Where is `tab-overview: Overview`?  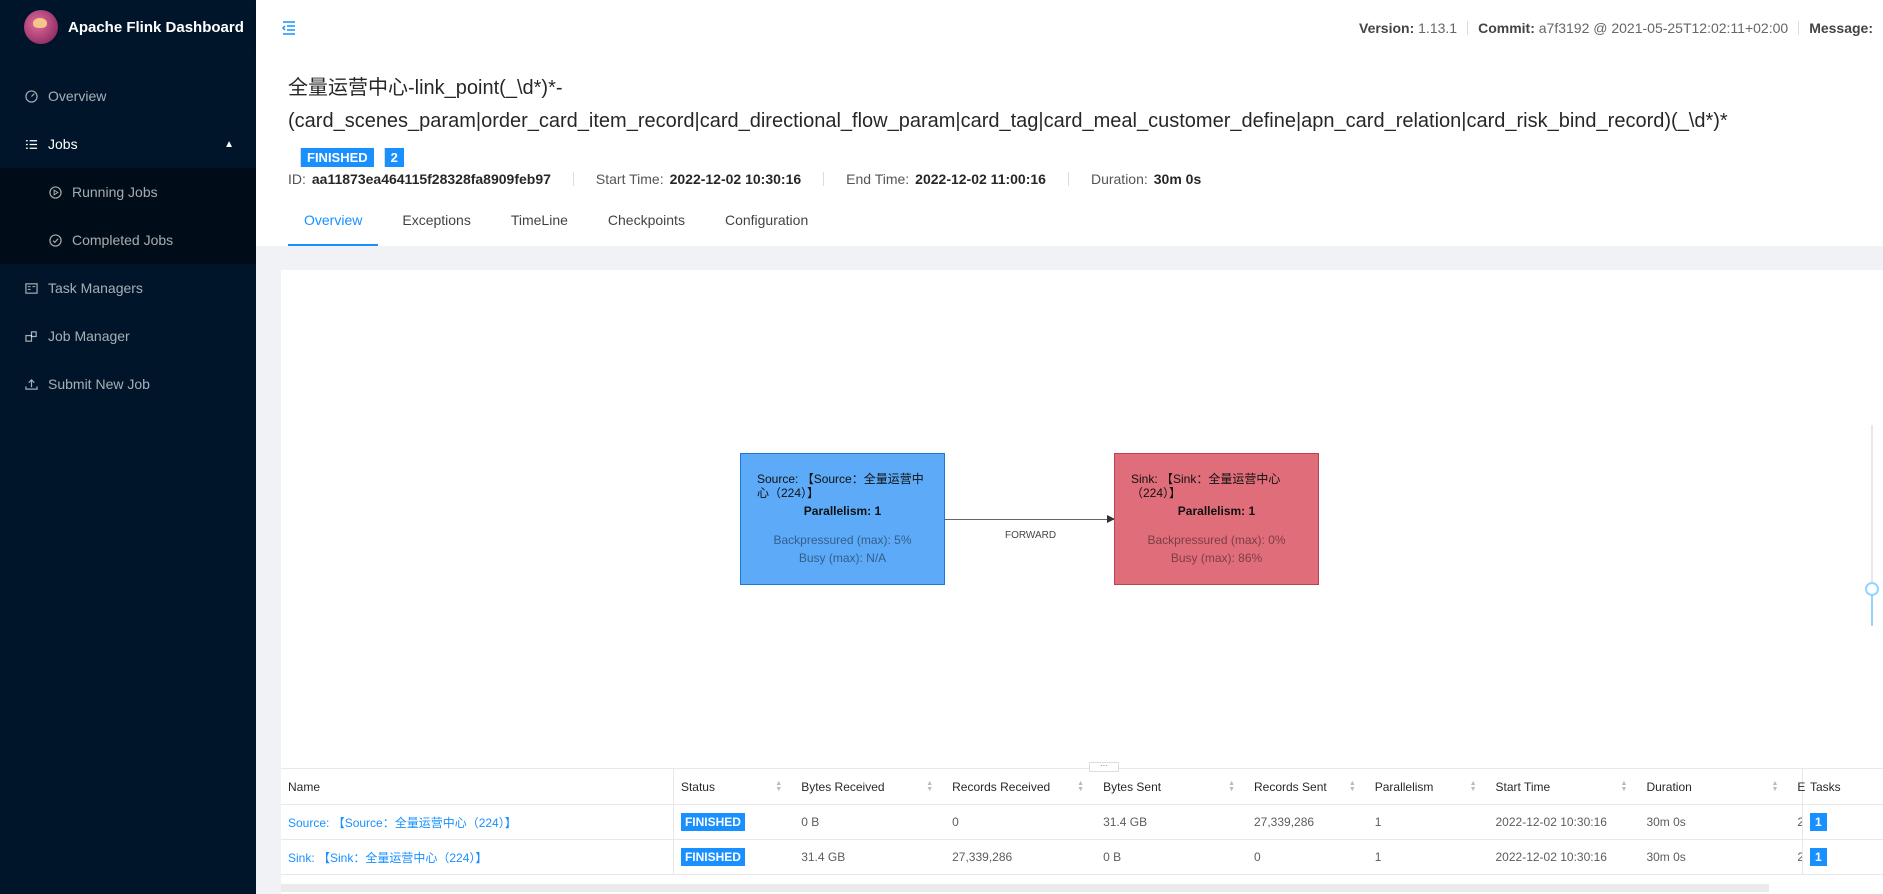
tab-overview: Overview is located at coordinates (333, 223).